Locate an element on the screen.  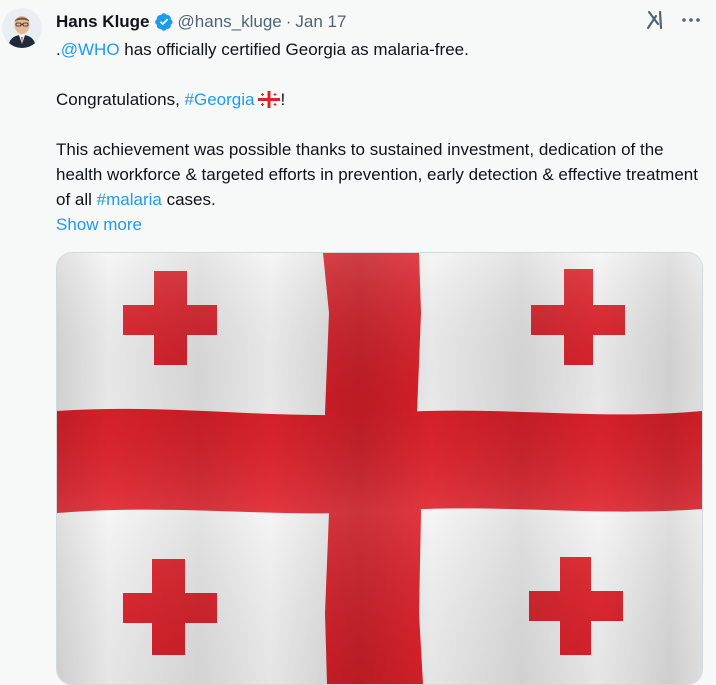
more-options-icon is located at coordinates (691, 20).